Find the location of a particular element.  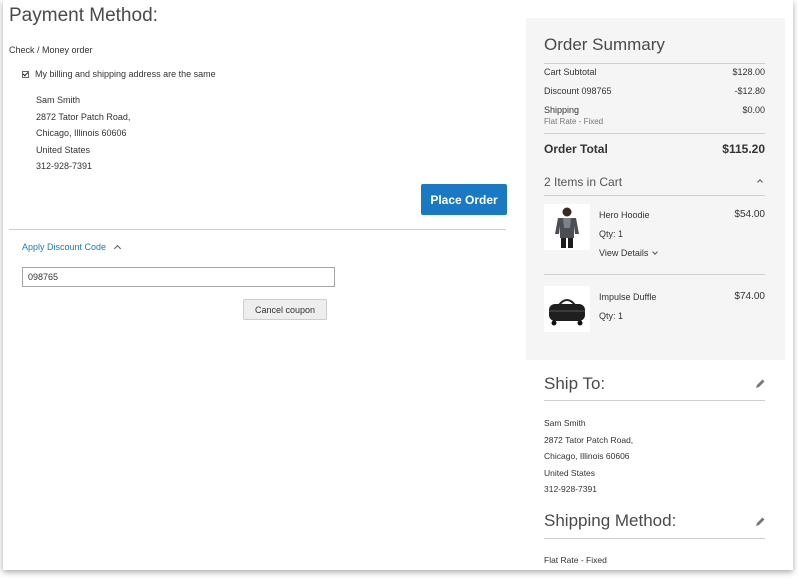

view-details-toggle: View Details is located at coordinates (629, 253).